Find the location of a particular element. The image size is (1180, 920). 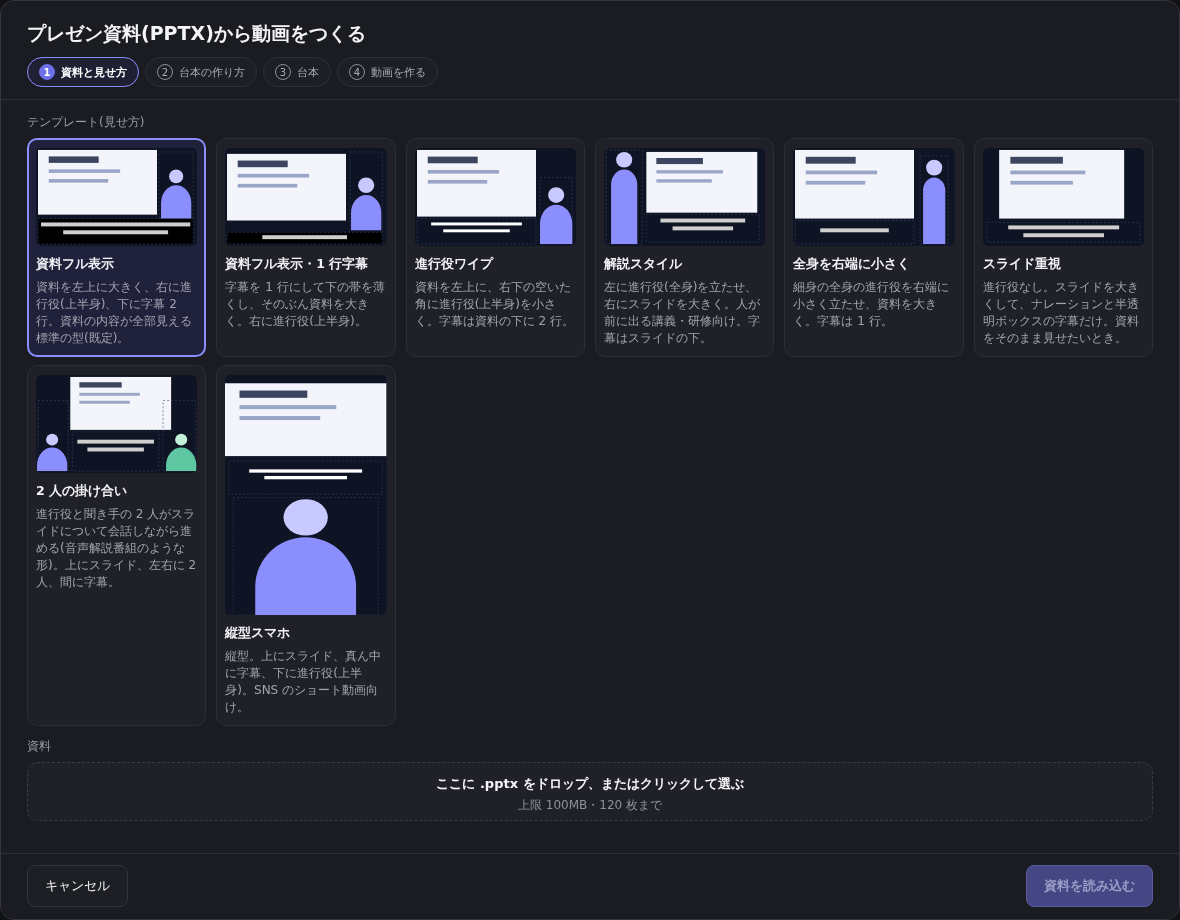

template-title: 解説スタイル is located at coordinates (643, 264).